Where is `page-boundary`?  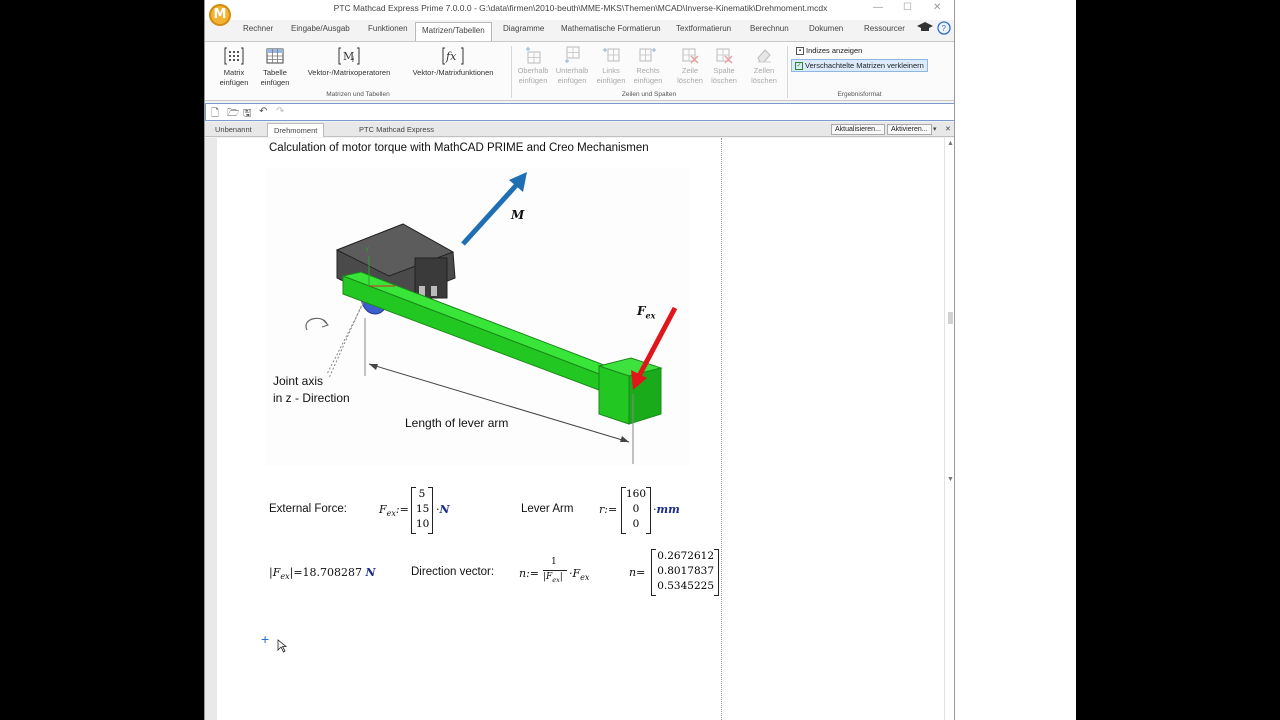 page-boundary is located at coordinates (721, 429).